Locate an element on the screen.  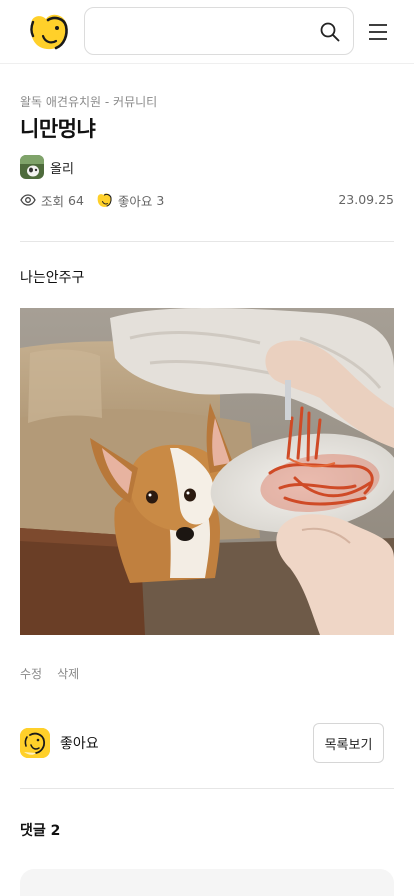
search-box is located at coordinates (219, 31).